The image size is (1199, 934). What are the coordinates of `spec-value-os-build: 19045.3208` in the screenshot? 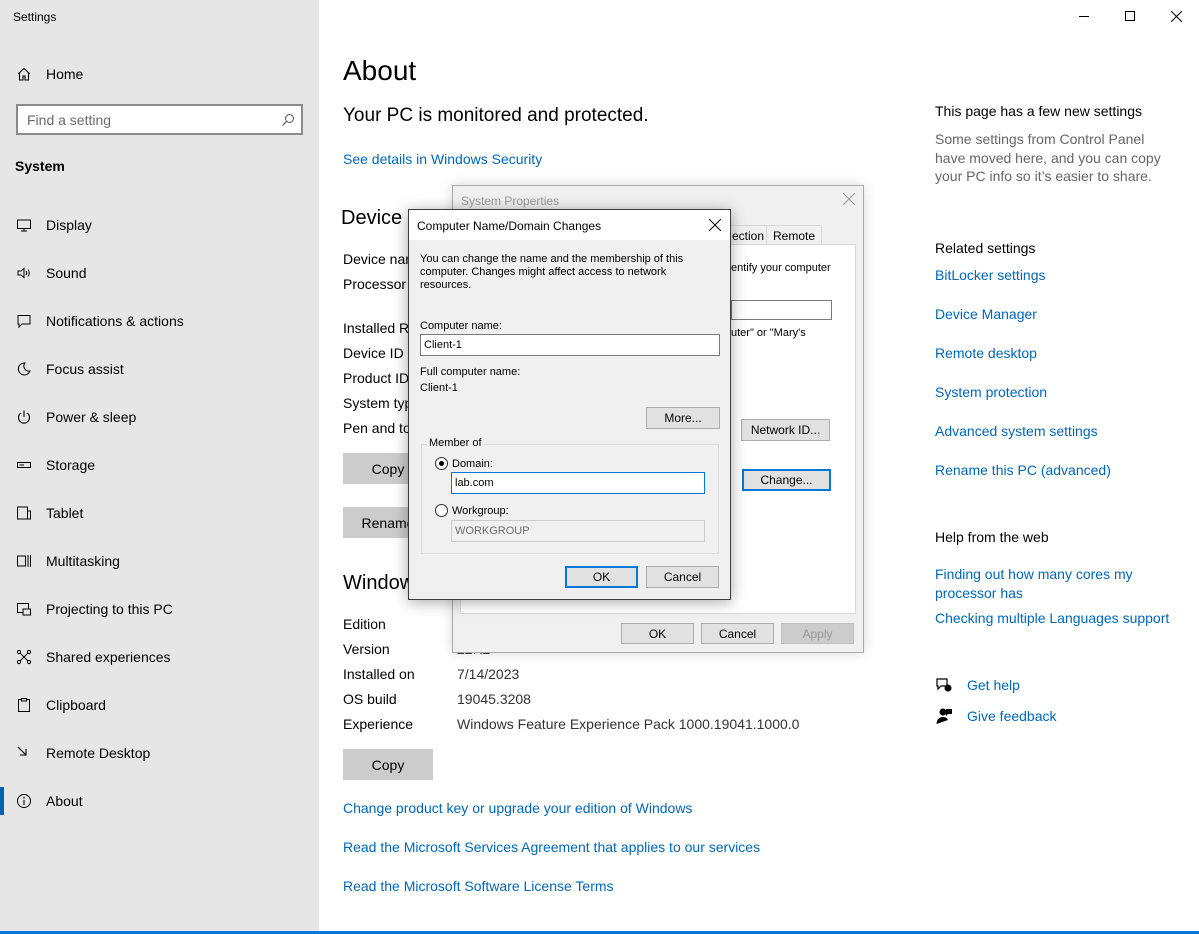 It's located at (494, 699).